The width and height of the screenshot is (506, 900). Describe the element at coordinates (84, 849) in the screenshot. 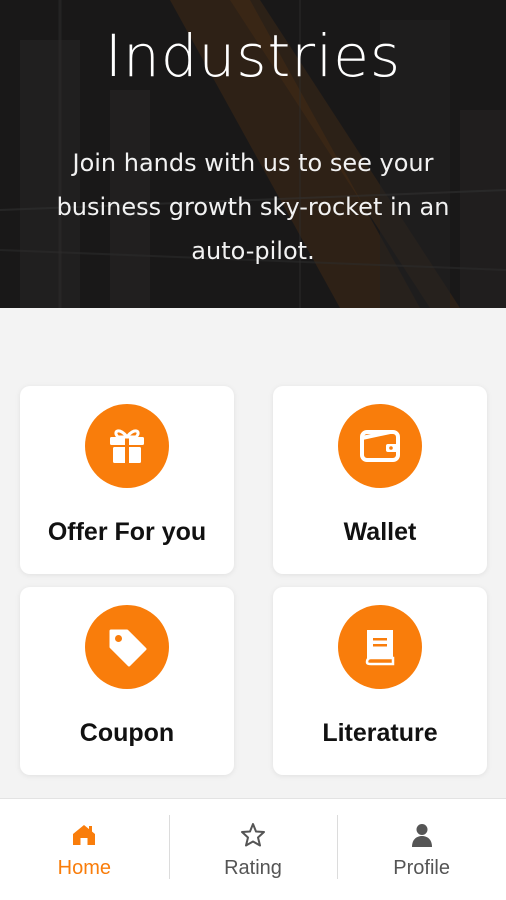

I see `nav-item-home: Home` at that location.